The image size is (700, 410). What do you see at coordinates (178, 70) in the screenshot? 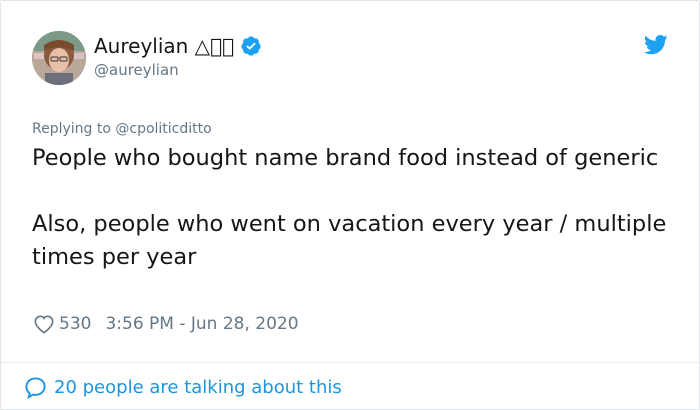
I see `user-handle: @aureylian` at bounding box center [178, 70].